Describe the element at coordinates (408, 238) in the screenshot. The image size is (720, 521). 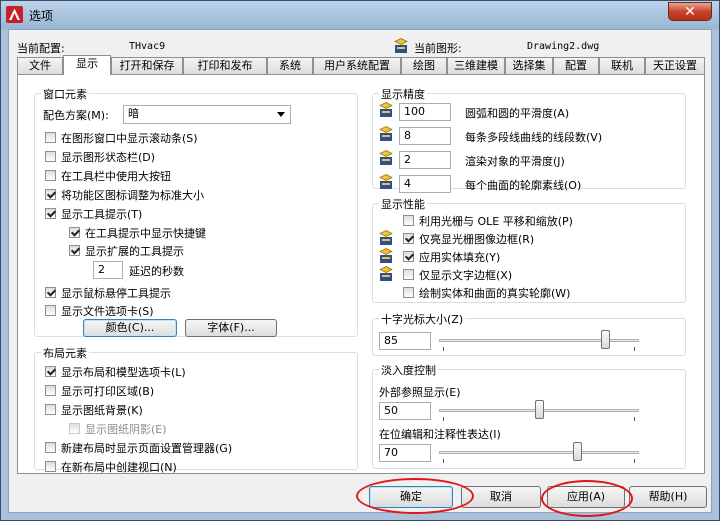
I see `checkbox-highlight-raster-frame` at that location.